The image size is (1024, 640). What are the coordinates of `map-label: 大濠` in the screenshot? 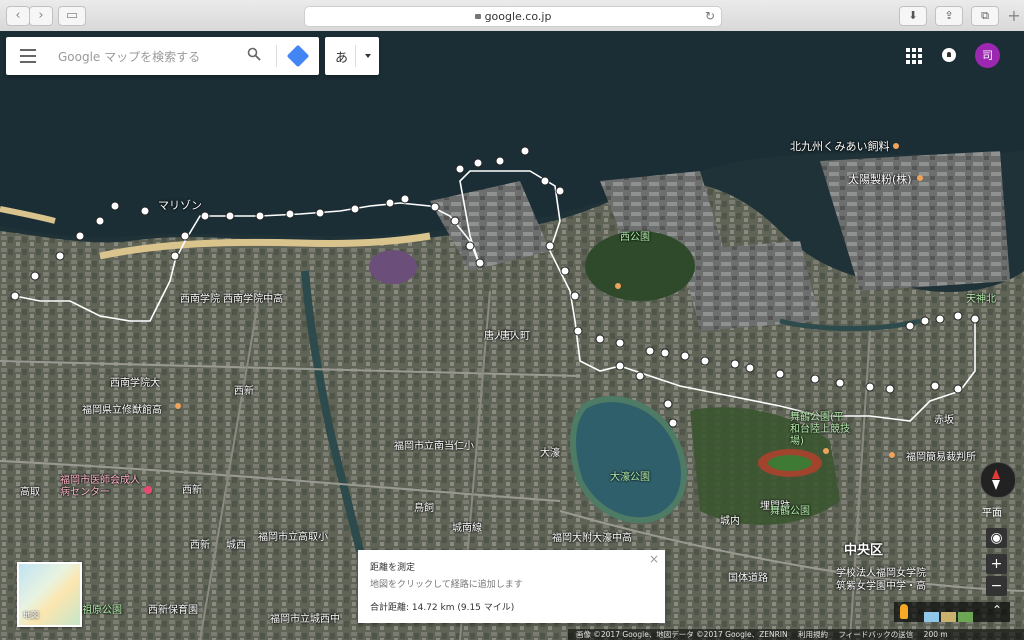 It's located at (550, 451).